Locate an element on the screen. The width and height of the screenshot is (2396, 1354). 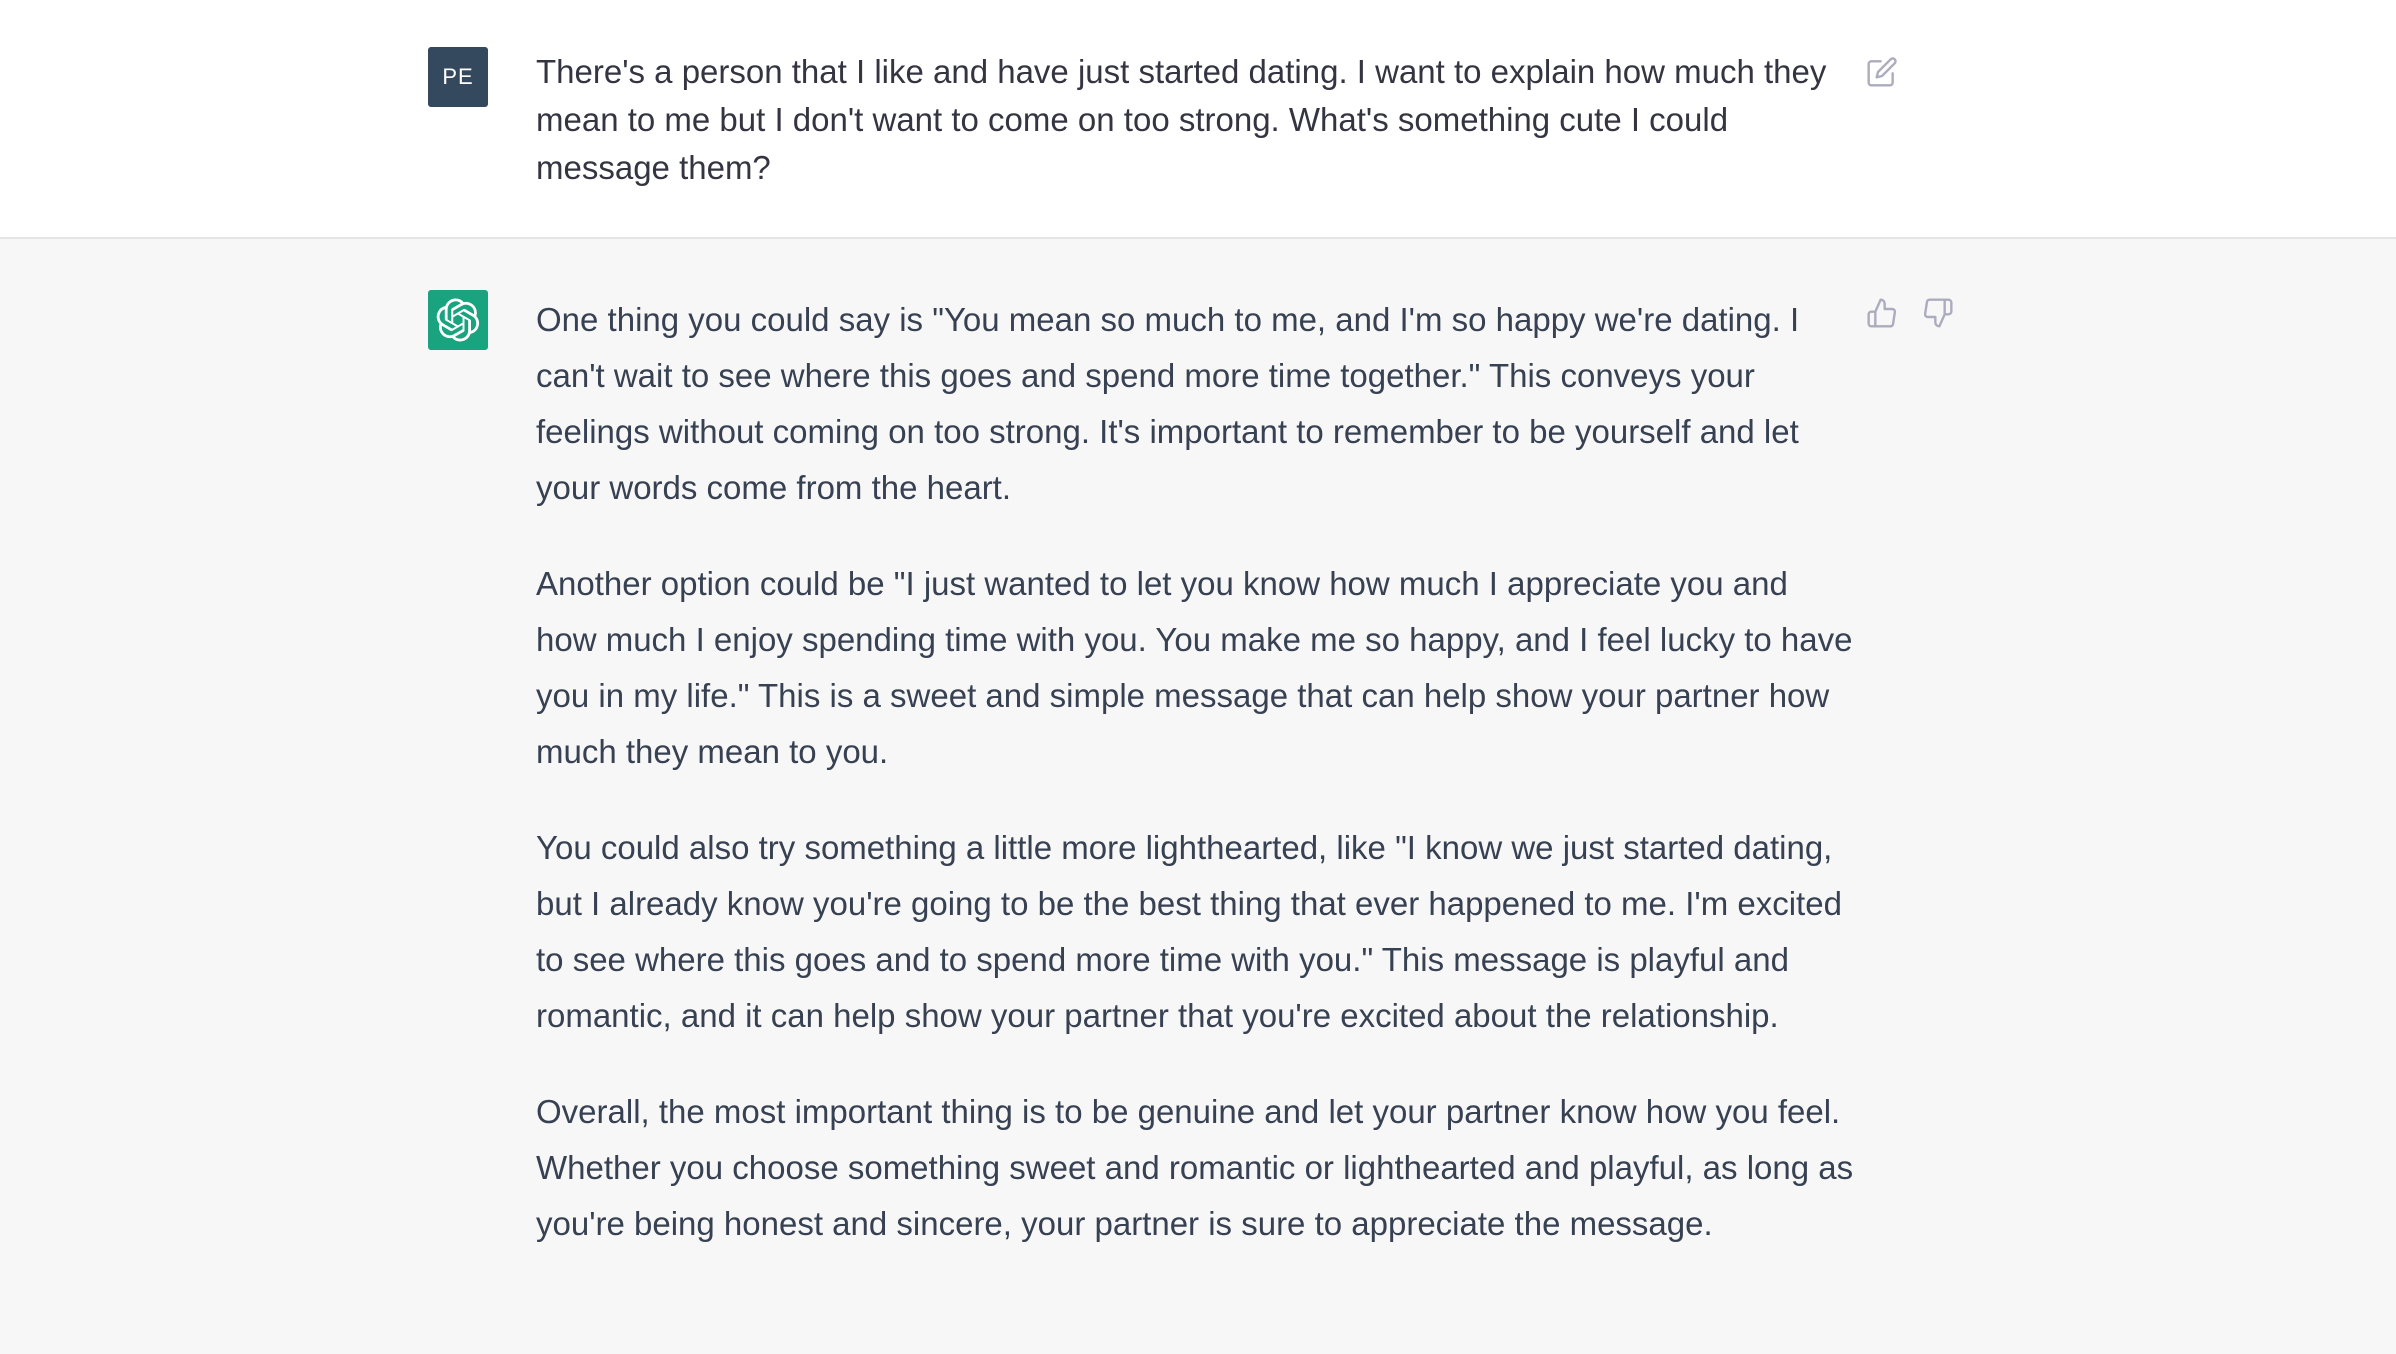
thumbs-down-button is located at coordinates (1938, 313).